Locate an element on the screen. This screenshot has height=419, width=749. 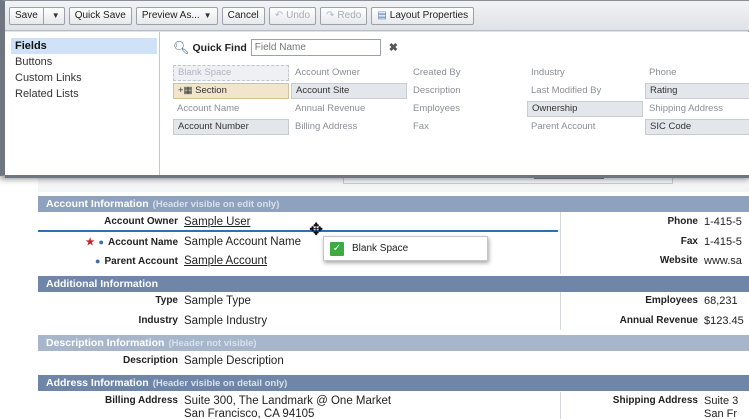
quick-save-button: Quick Save is located at coordinates (100, 15).